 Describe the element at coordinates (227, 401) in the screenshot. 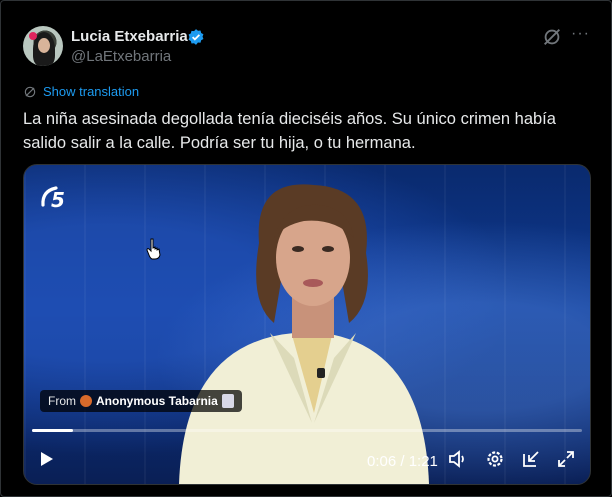

I see `source-badge-icon` at that location.